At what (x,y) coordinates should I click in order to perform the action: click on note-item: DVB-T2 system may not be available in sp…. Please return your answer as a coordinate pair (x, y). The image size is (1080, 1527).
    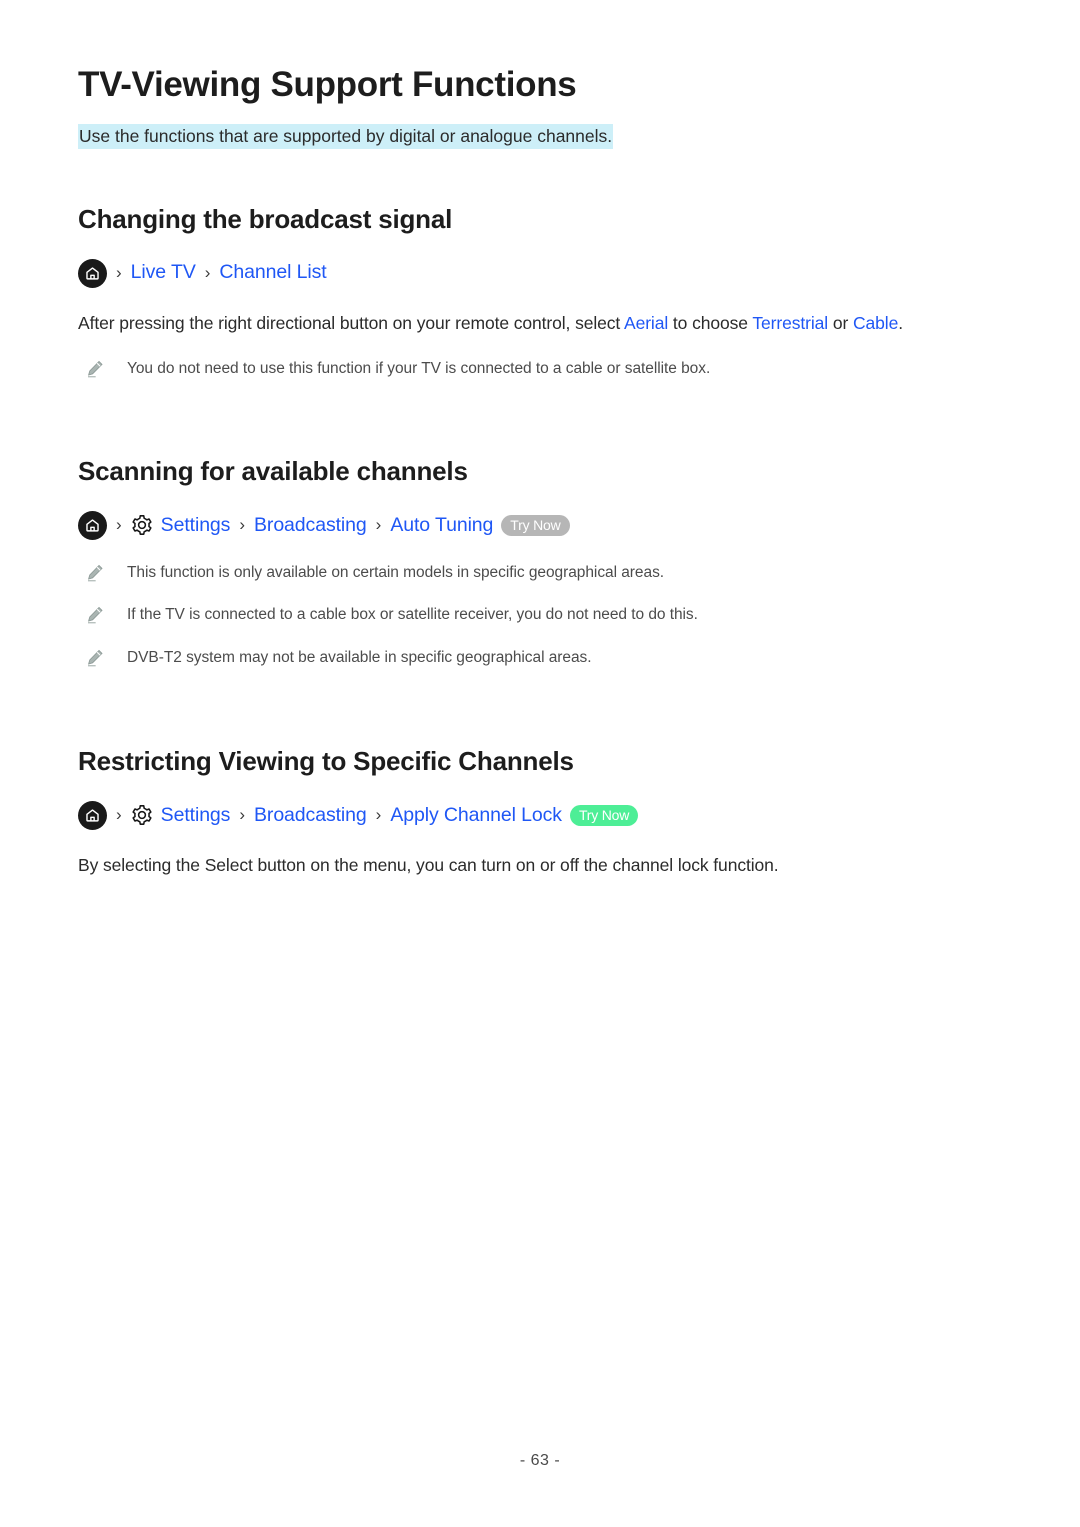
    Looking at the image, I should click on (540, 658).